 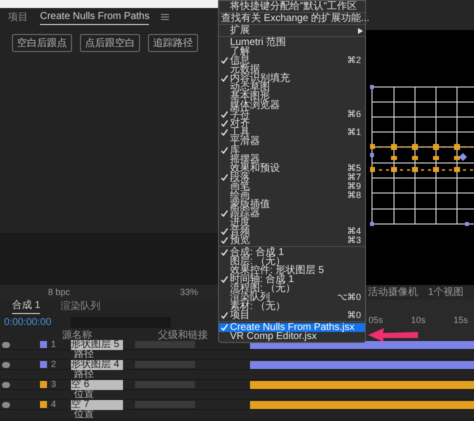 I want to click on menu-icon, so click(x=165, y=17).